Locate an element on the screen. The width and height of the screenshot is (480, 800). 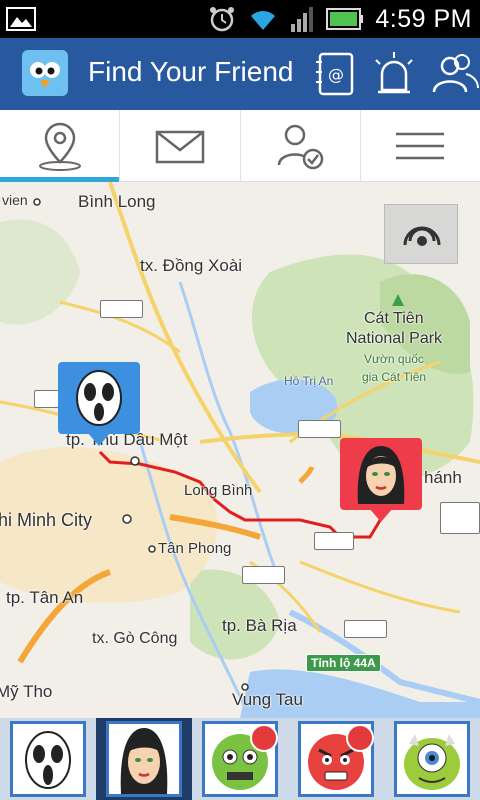
friend-marker-scream is located at coordinates (99, 404).